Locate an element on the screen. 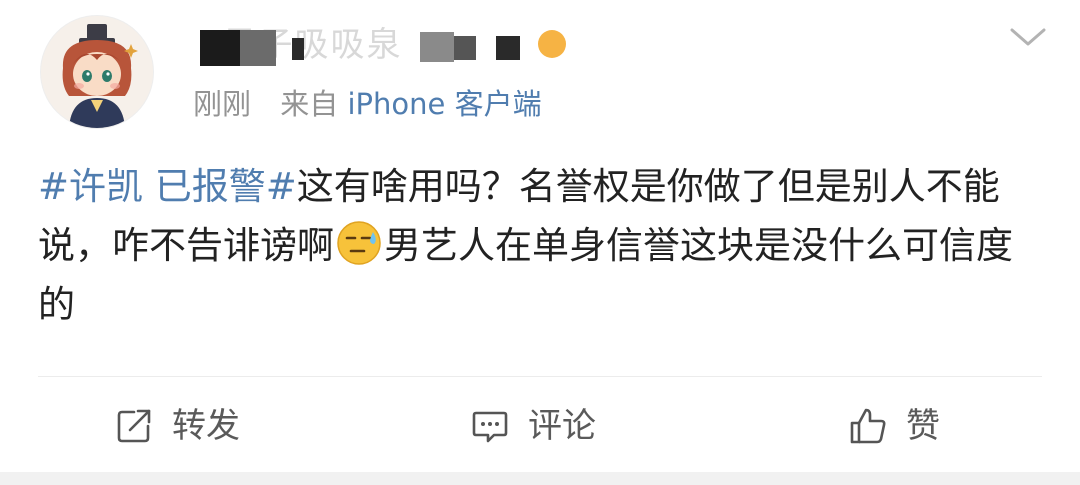 This screenshot has height=485, width=1080. hashtag-link: #许凯 已报警# is located at coordinates (167, 186).